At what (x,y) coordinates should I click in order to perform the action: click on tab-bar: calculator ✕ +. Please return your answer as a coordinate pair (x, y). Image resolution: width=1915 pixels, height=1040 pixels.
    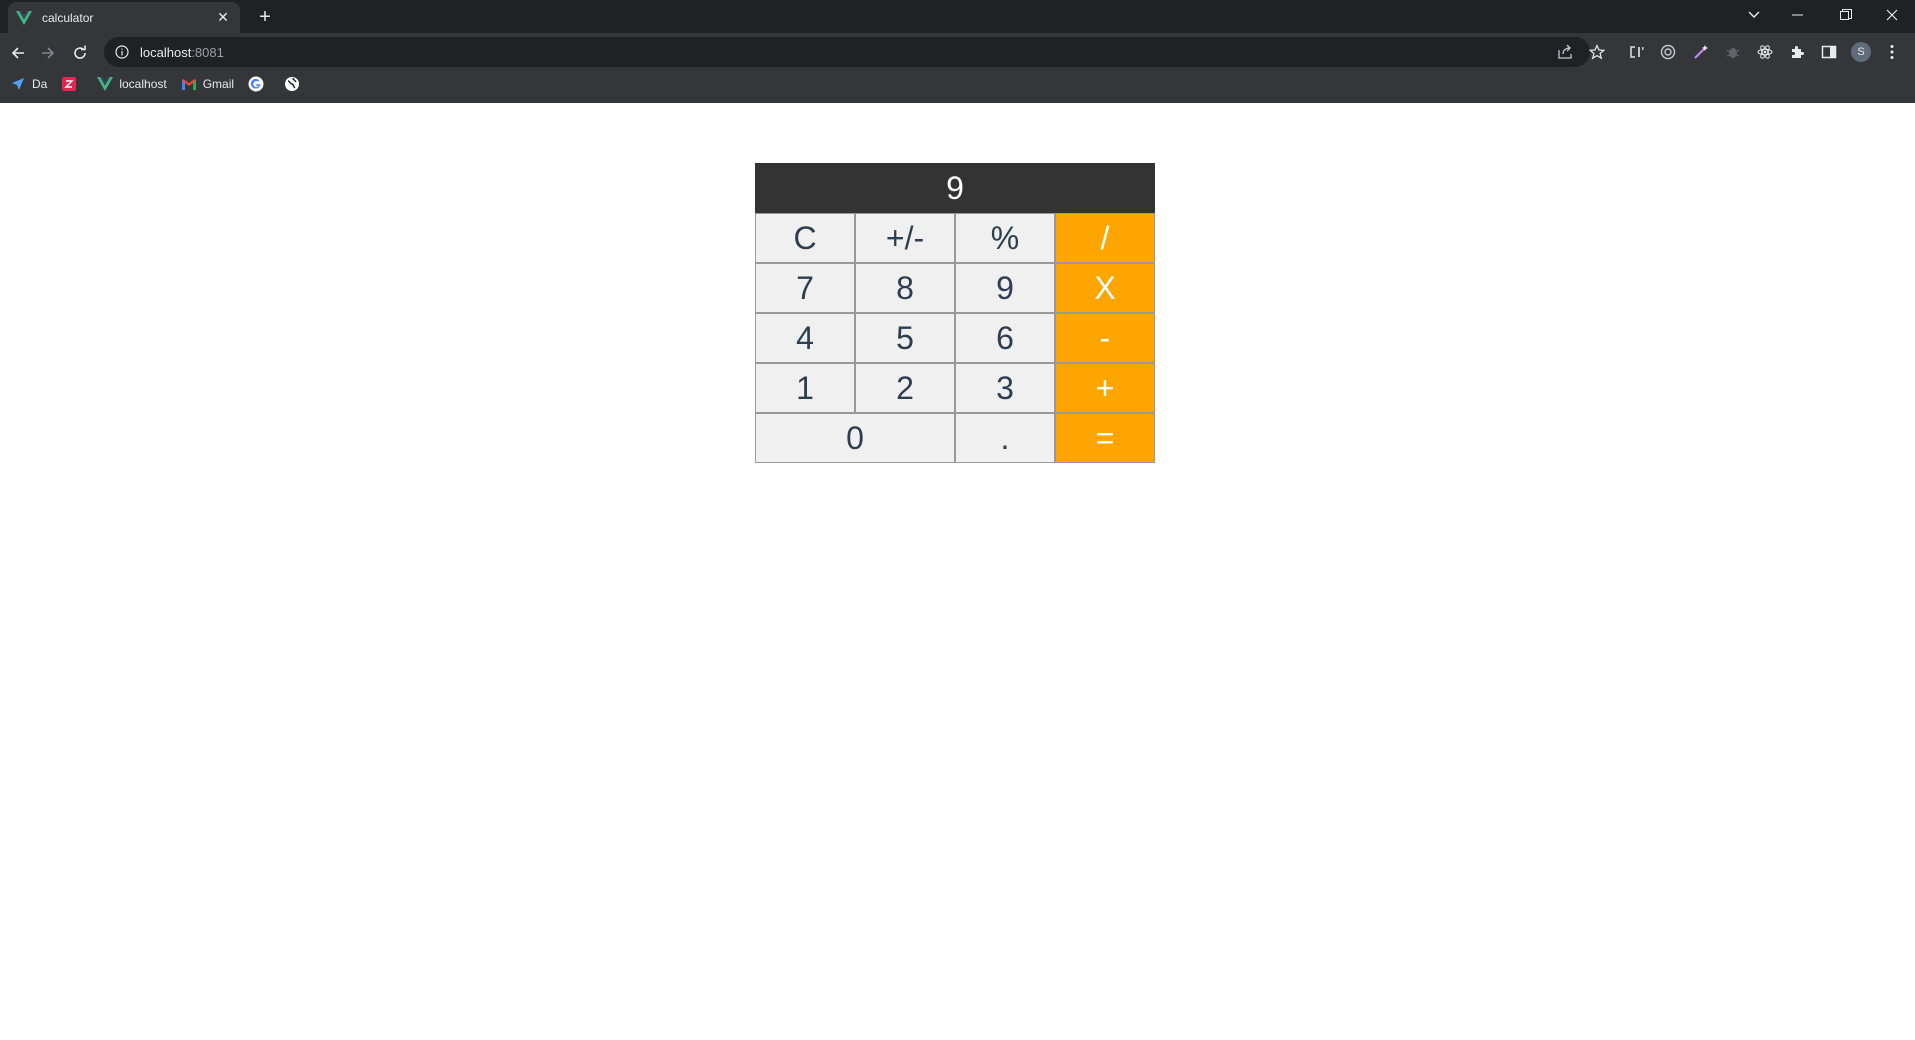
    Looking at the image, I should click on (957, 16).